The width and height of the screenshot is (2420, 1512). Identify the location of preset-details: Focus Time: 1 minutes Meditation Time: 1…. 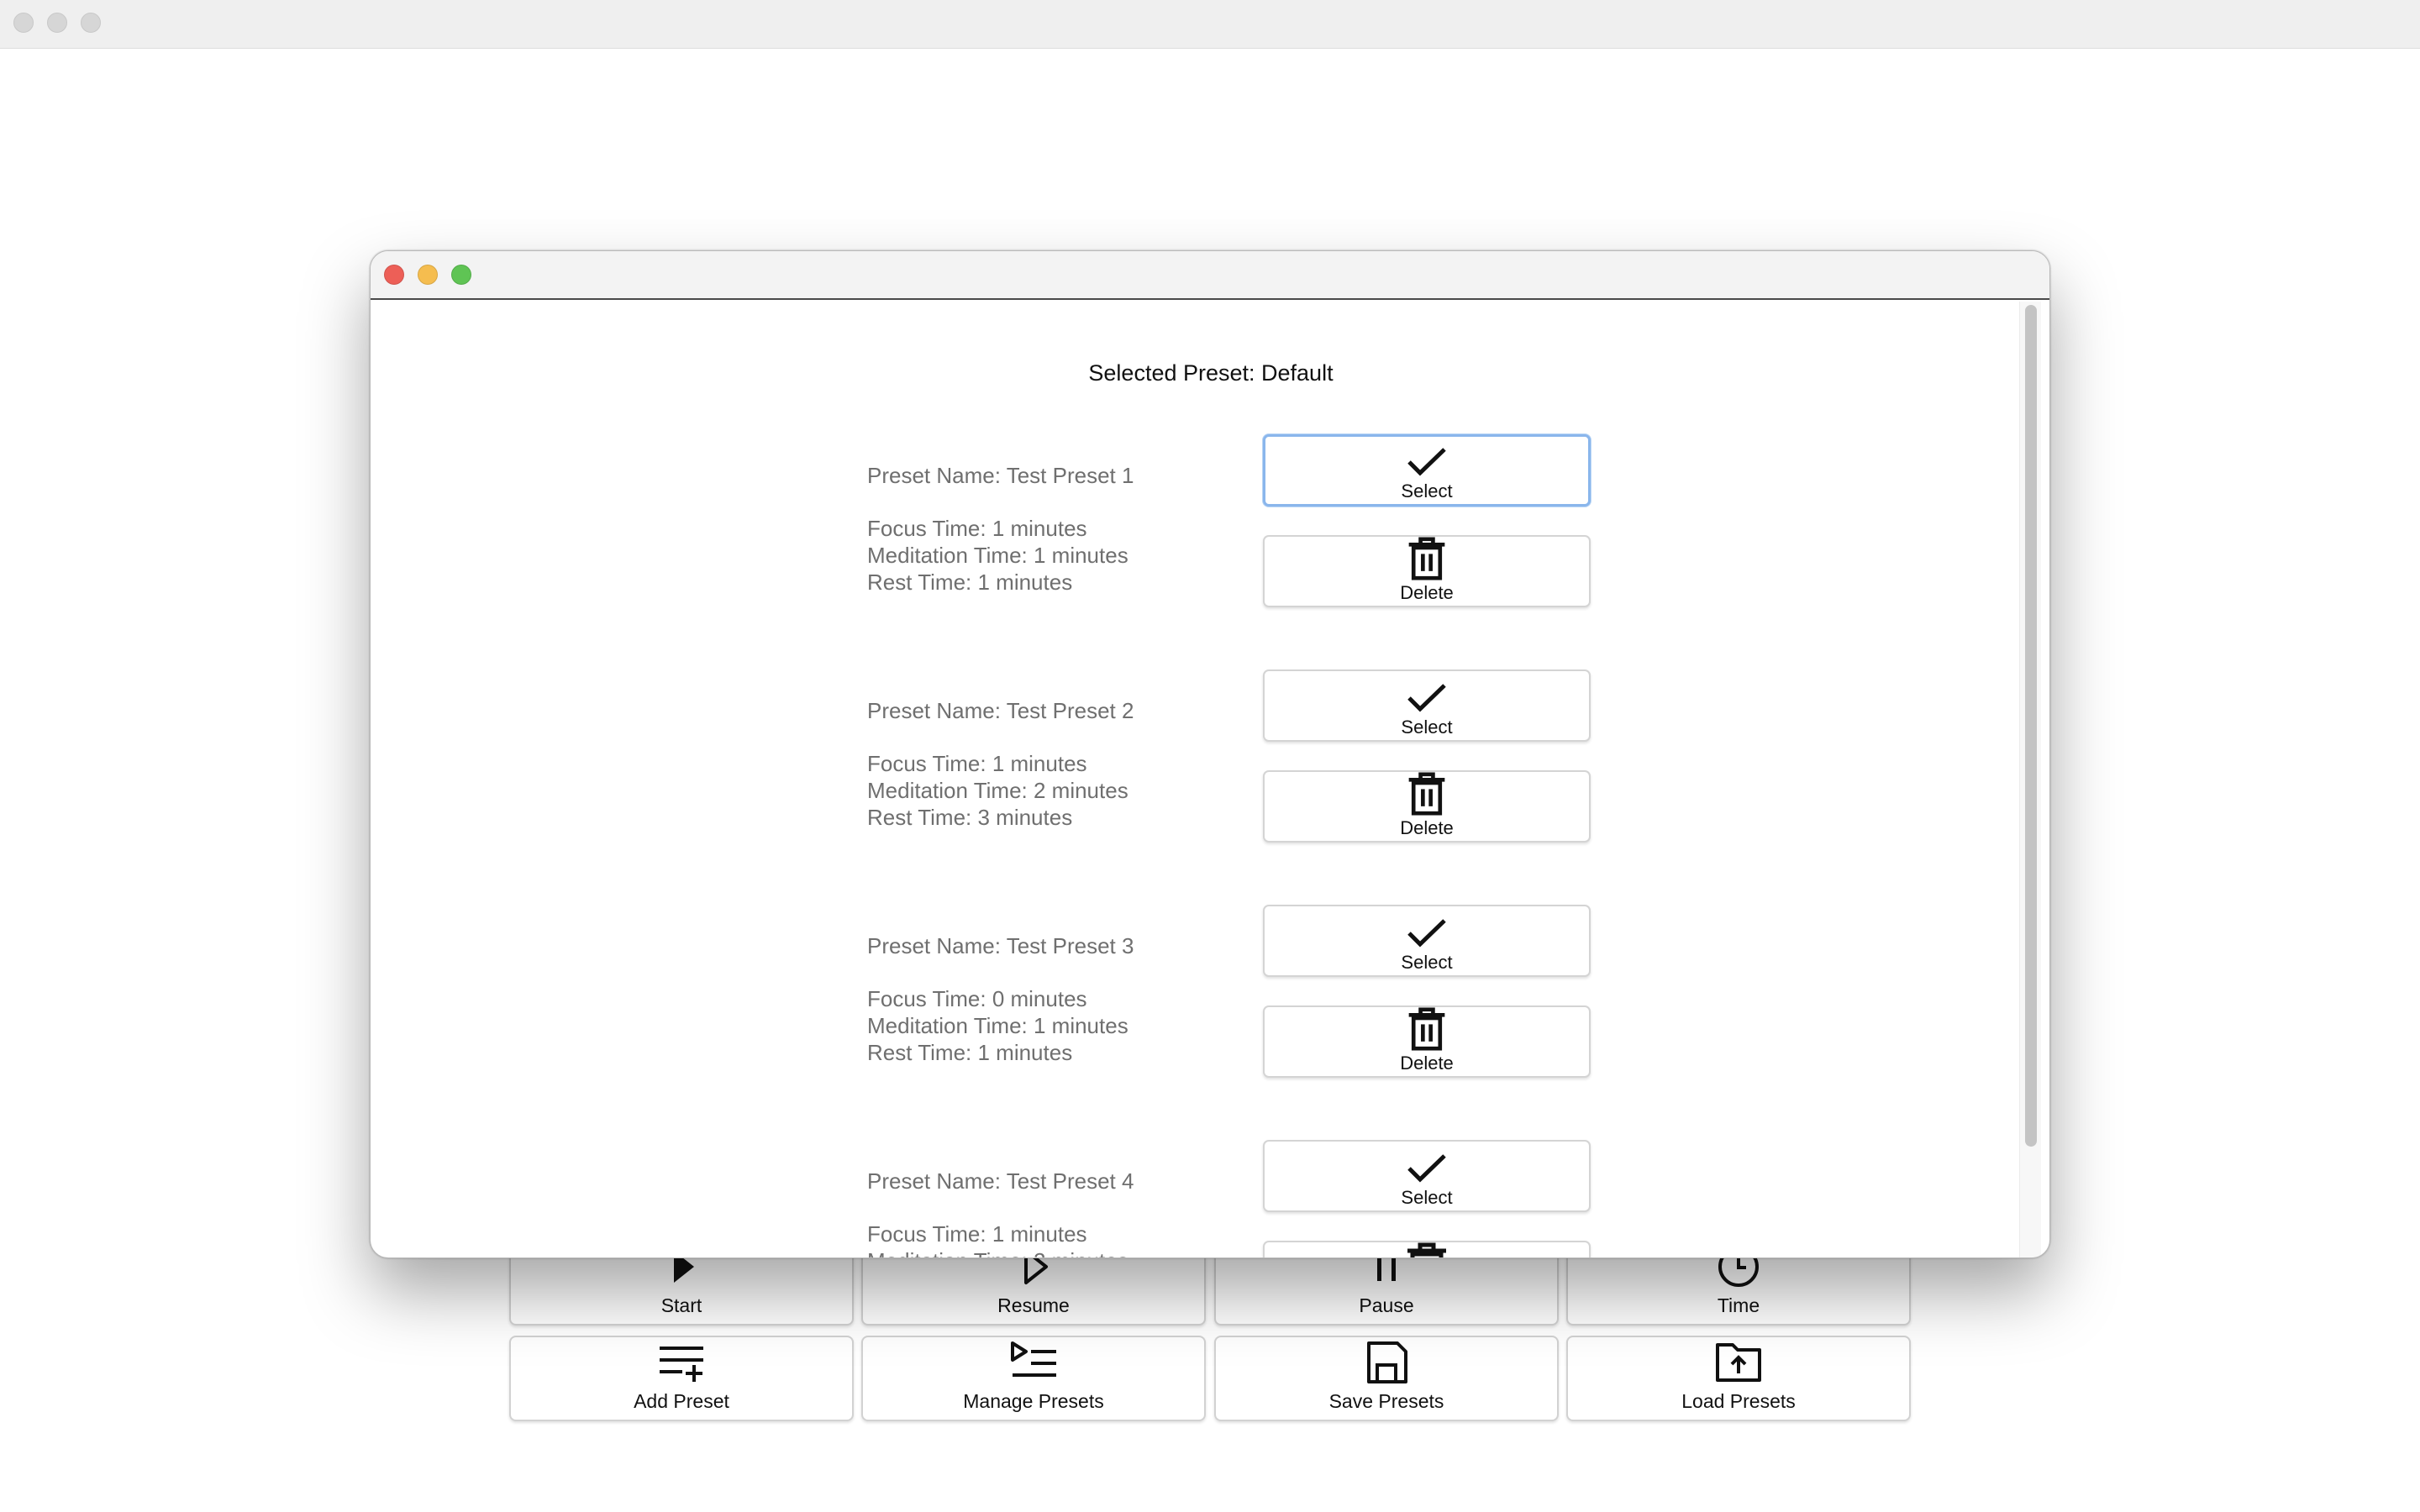
(997, 555).